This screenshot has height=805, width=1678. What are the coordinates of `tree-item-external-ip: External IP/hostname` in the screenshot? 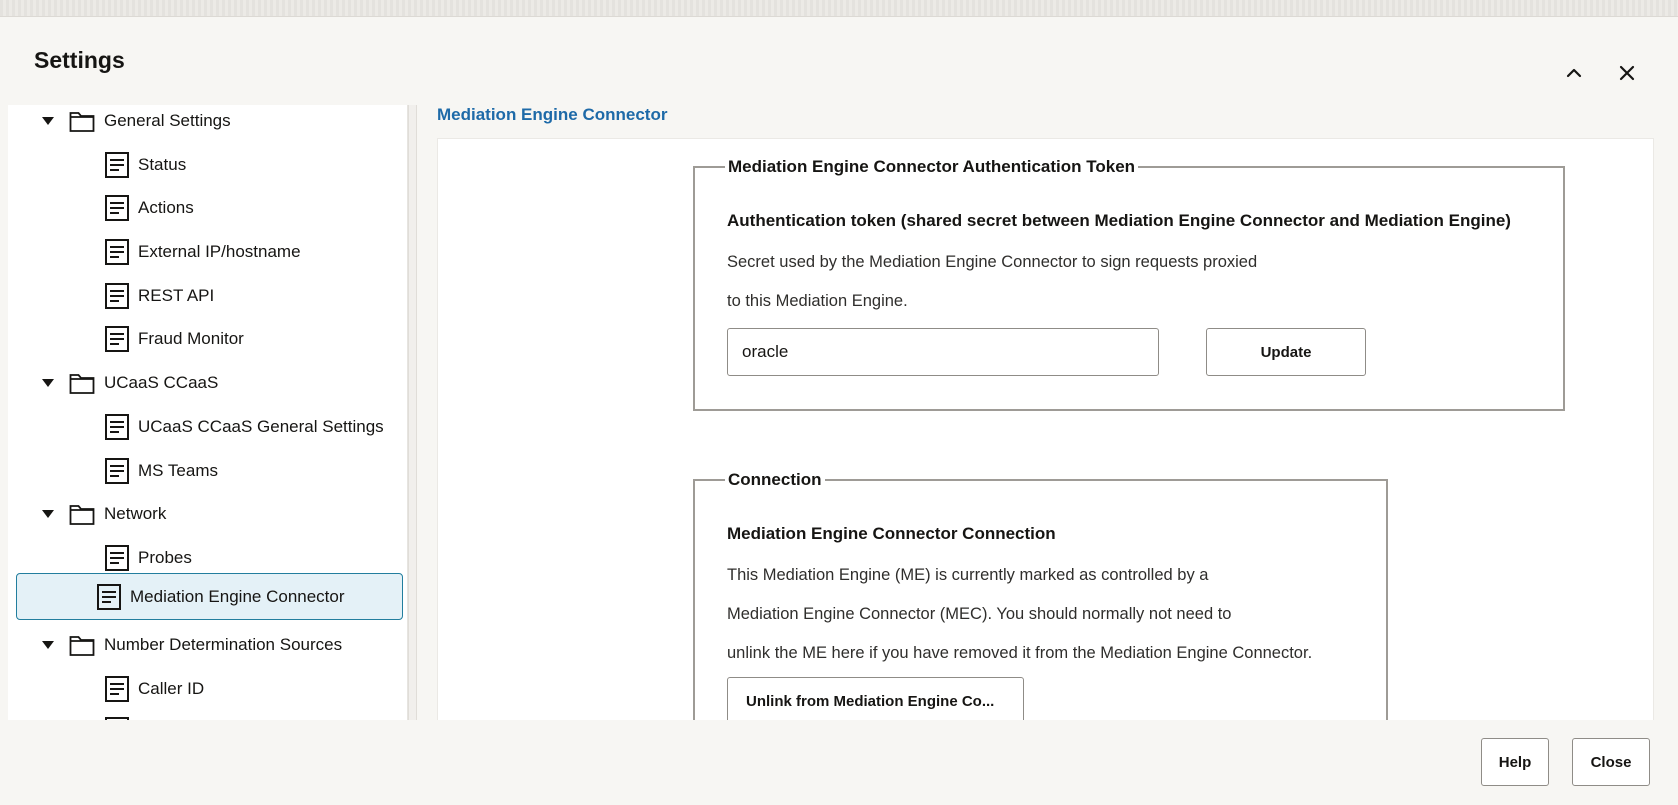 It's located at (209, 252).